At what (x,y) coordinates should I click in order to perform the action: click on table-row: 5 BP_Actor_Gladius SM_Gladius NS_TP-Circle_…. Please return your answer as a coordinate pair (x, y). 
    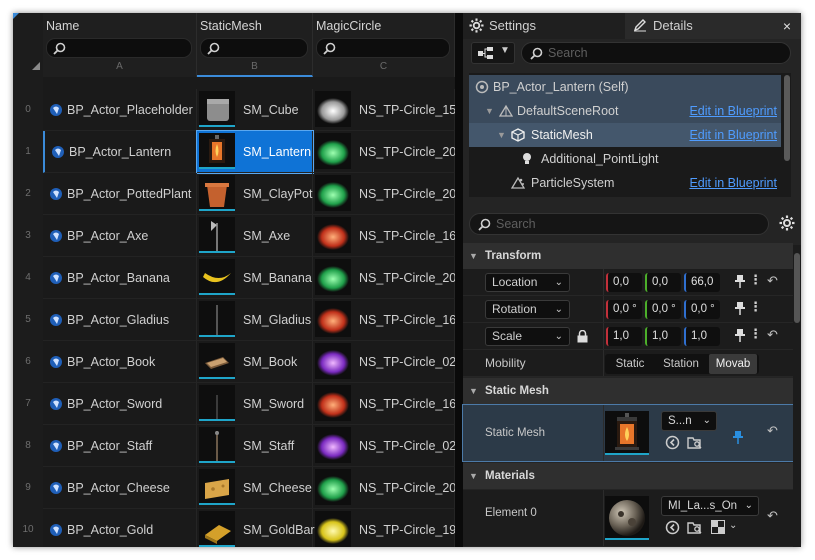
    Looking at the image, I should click on (234, 320).